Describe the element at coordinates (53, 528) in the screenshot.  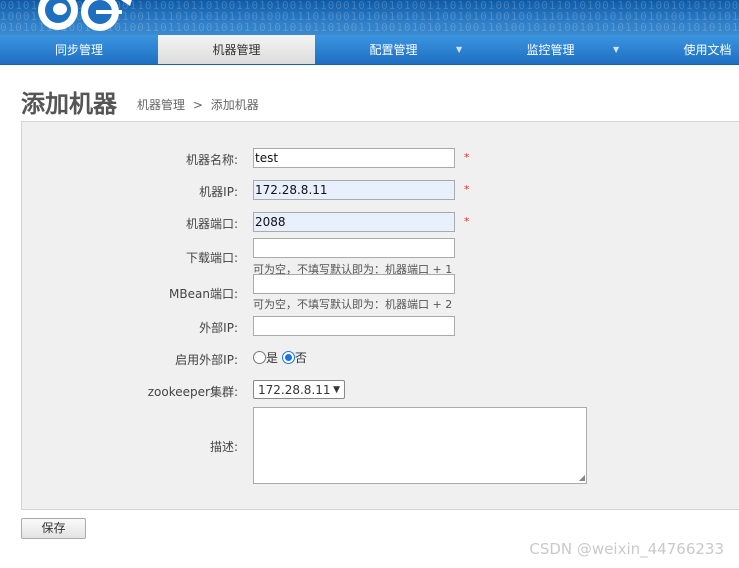
I see `save-button: 保存` at that location.